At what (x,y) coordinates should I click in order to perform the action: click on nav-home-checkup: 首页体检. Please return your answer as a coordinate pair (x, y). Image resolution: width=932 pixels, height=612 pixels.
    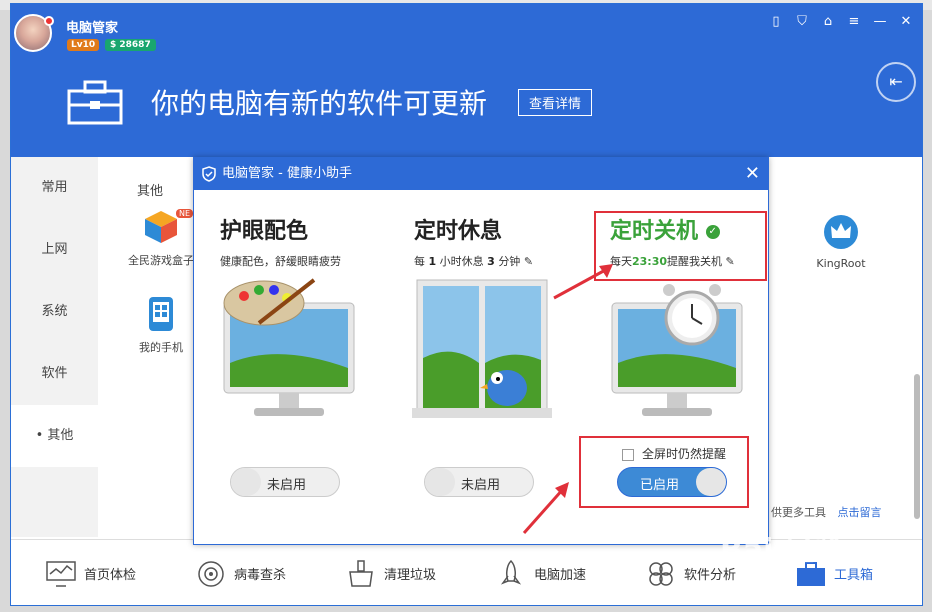
    Looking at the image, I should click on (86, 574).